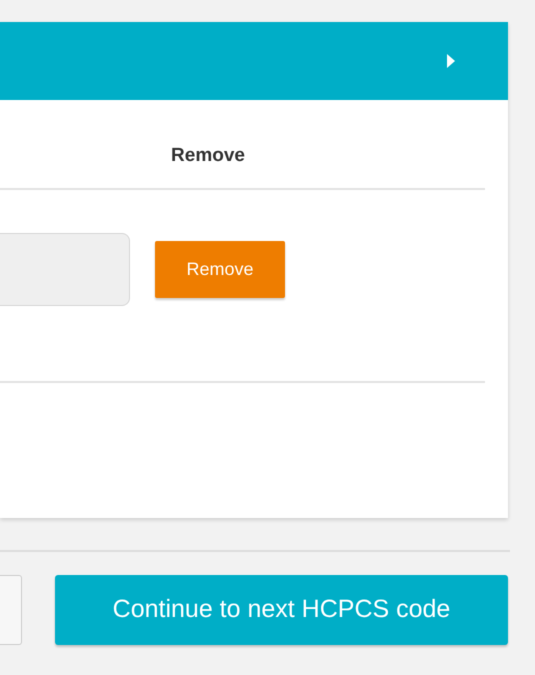  I want to click on caret-right-icon, so click(451, 61).